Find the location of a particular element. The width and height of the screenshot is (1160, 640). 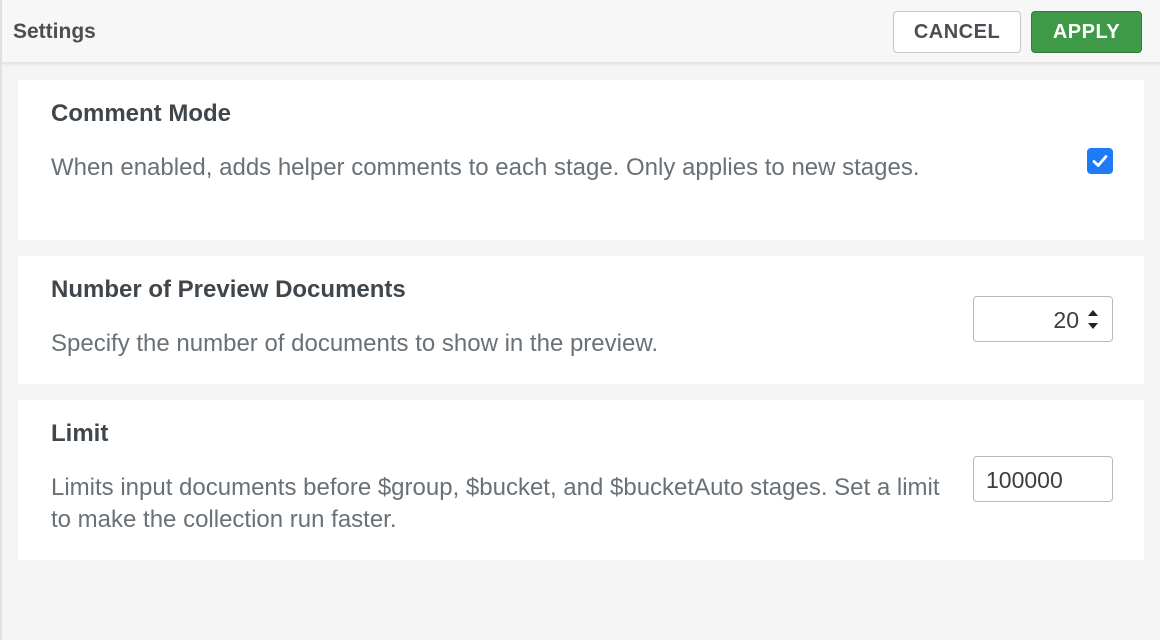

setting-title: Number of Preview Documents is located at coordinates (228, 289).